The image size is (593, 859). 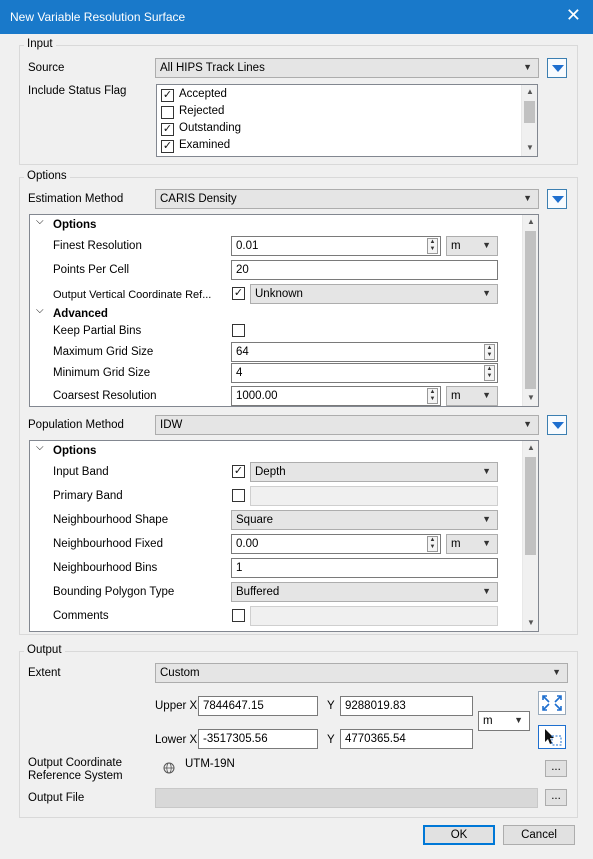 I want to click on comments-checkbox, so click(x=238, y=615).